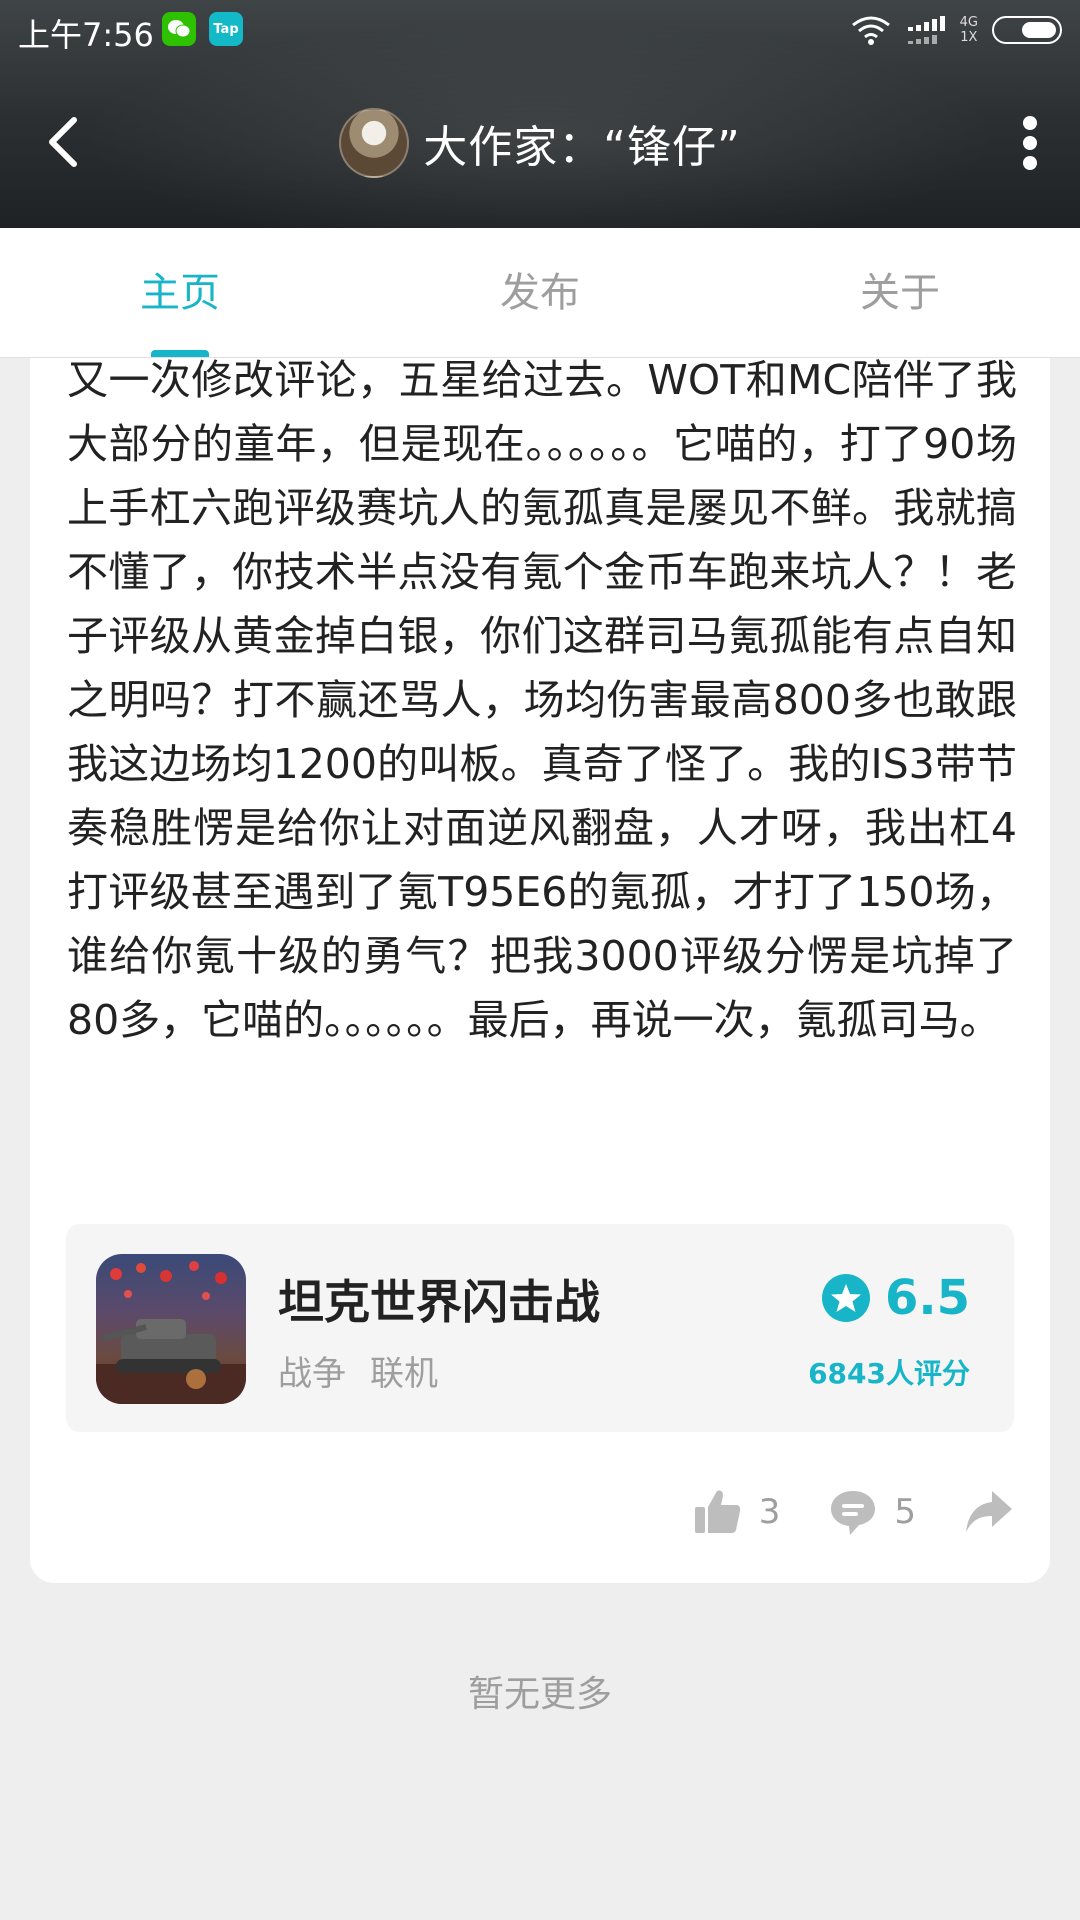 The height and width of the screenshot is (1920, 1080). I want to click on rating: 6.5, so click(895, 1298).